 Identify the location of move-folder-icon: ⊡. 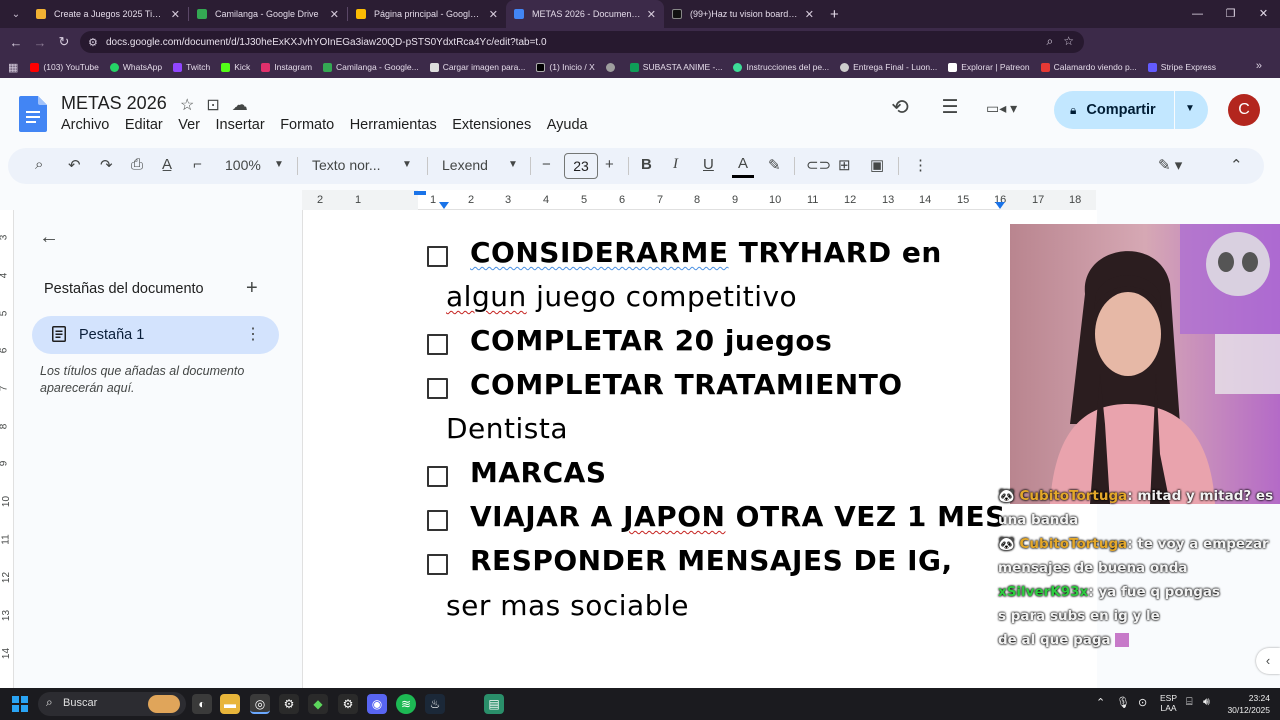
(212, 105).